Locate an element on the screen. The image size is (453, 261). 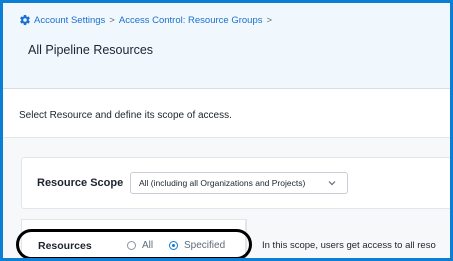
radio-all-label: All is located at coordinates (148, 245).